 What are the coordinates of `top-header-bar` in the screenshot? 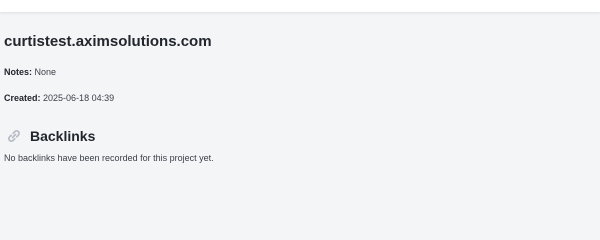 It's located at (300, 6).